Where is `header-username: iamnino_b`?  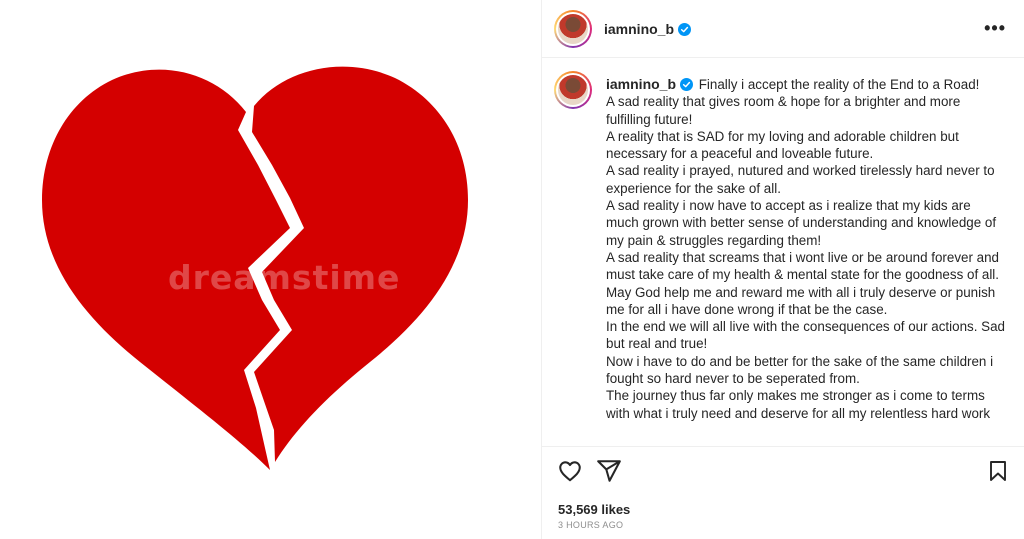
header-username: iamnino_b is located at coordinates (648, 29).